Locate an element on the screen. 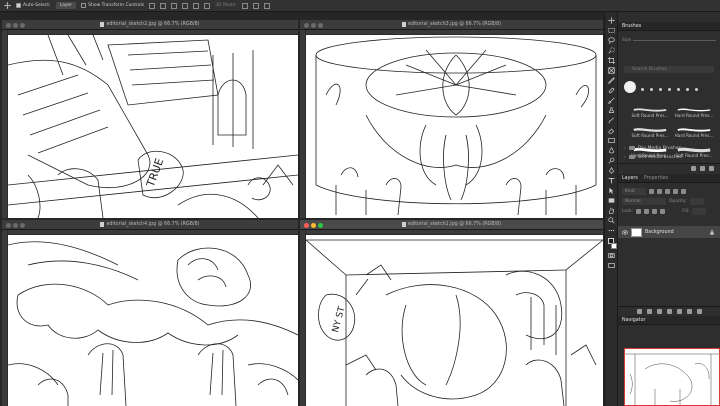 The width and height of the screenshot is (720, 406). blur-tool-icon is located at coordinates (611, 150).